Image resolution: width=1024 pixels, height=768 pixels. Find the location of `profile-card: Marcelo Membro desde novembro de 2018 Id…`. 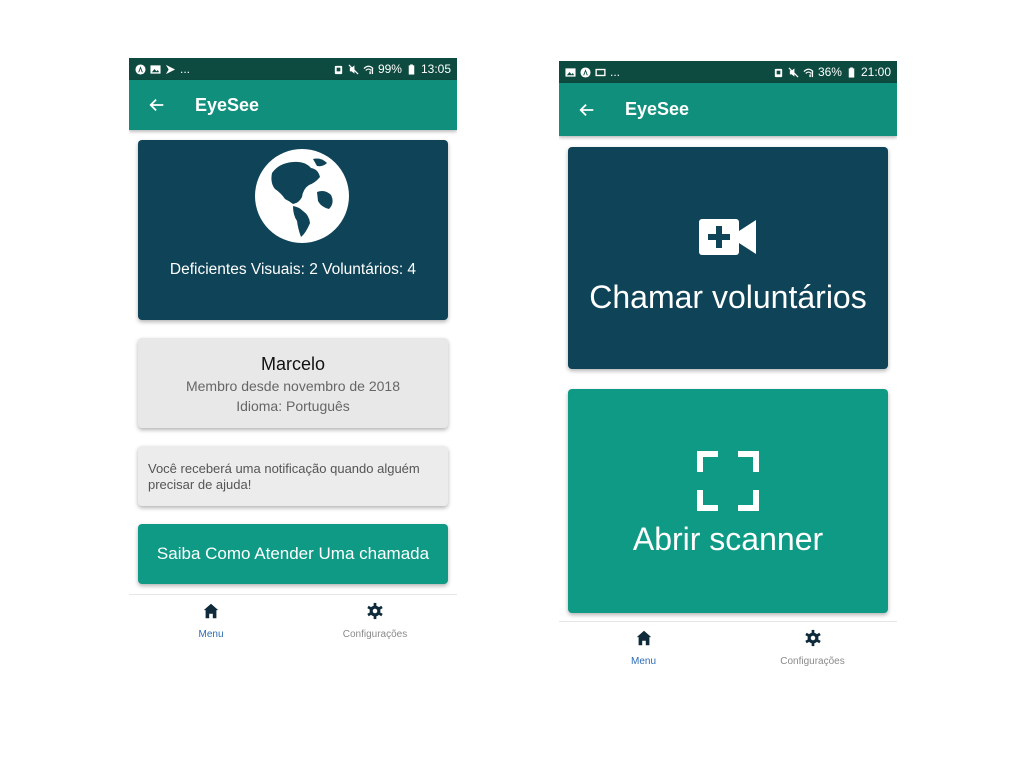

profile-card: Marcelo Membro desde novembro de 2018 Id… is located at coordinates (293, 383).